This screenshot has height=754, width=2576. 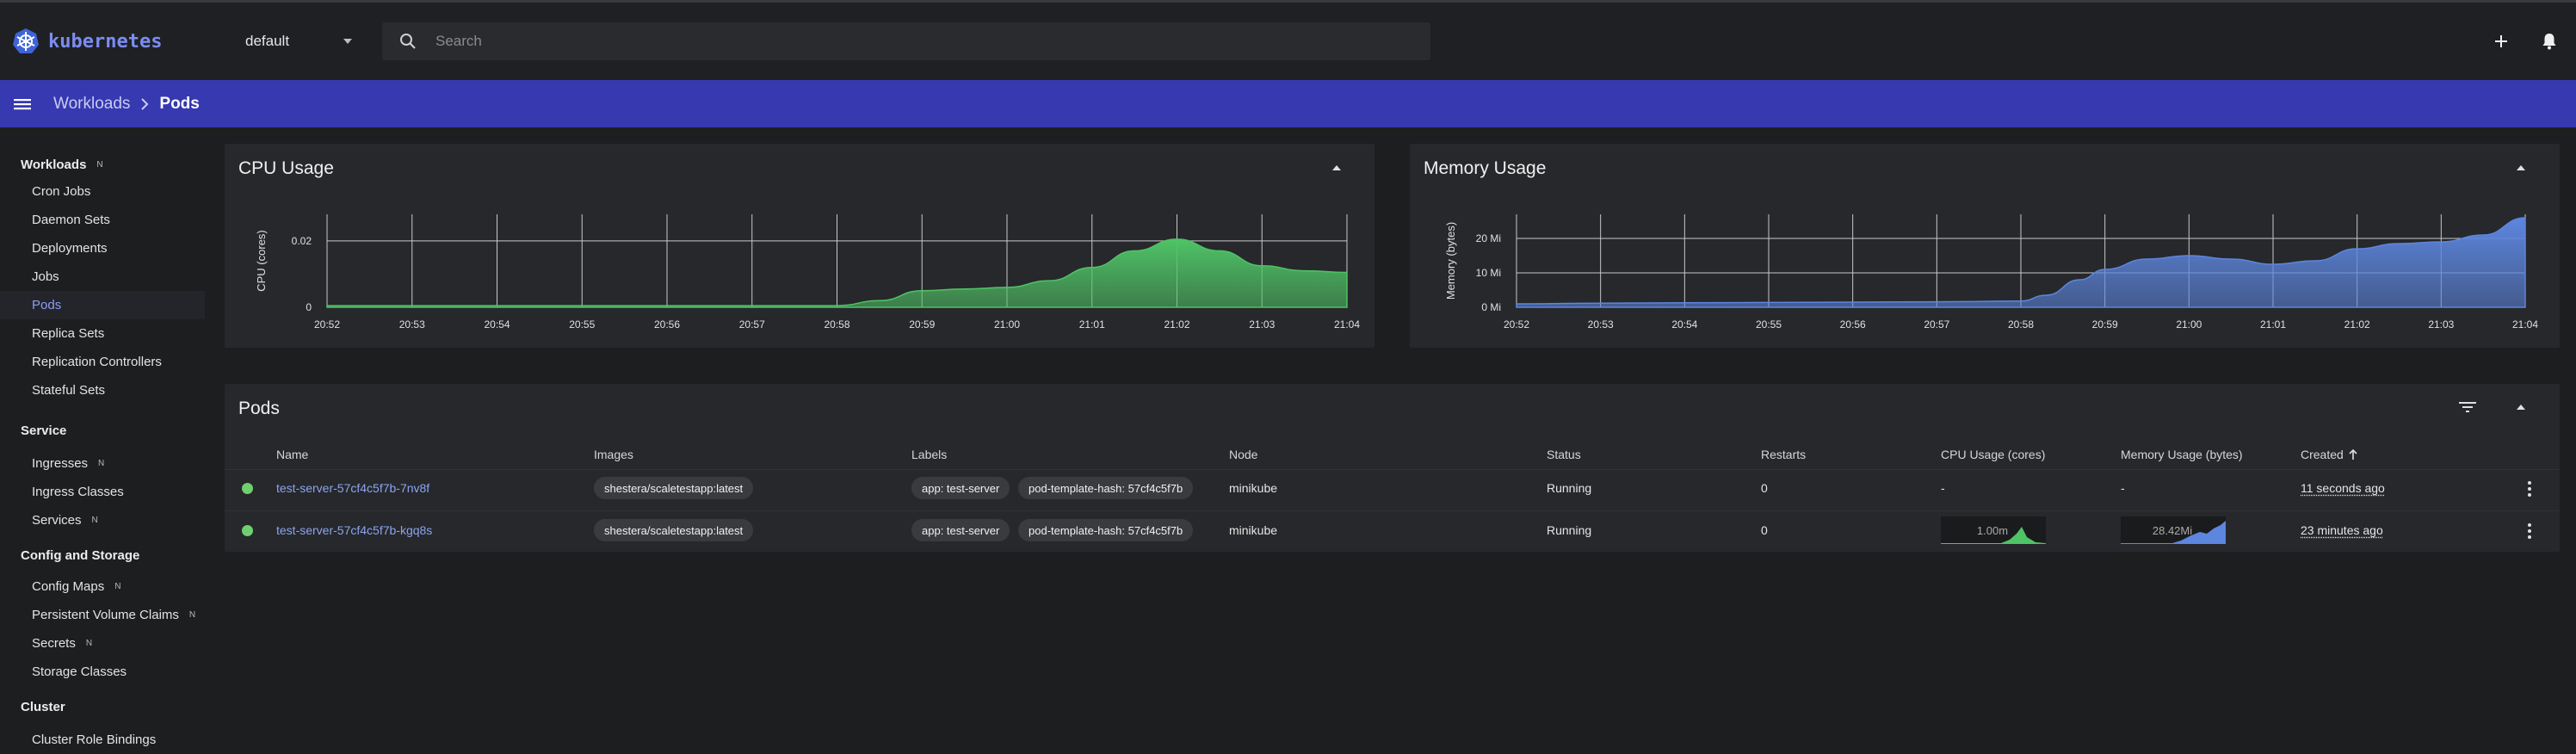 I want to click on column-header-created-label: Created, so click(x=2322, y=454).